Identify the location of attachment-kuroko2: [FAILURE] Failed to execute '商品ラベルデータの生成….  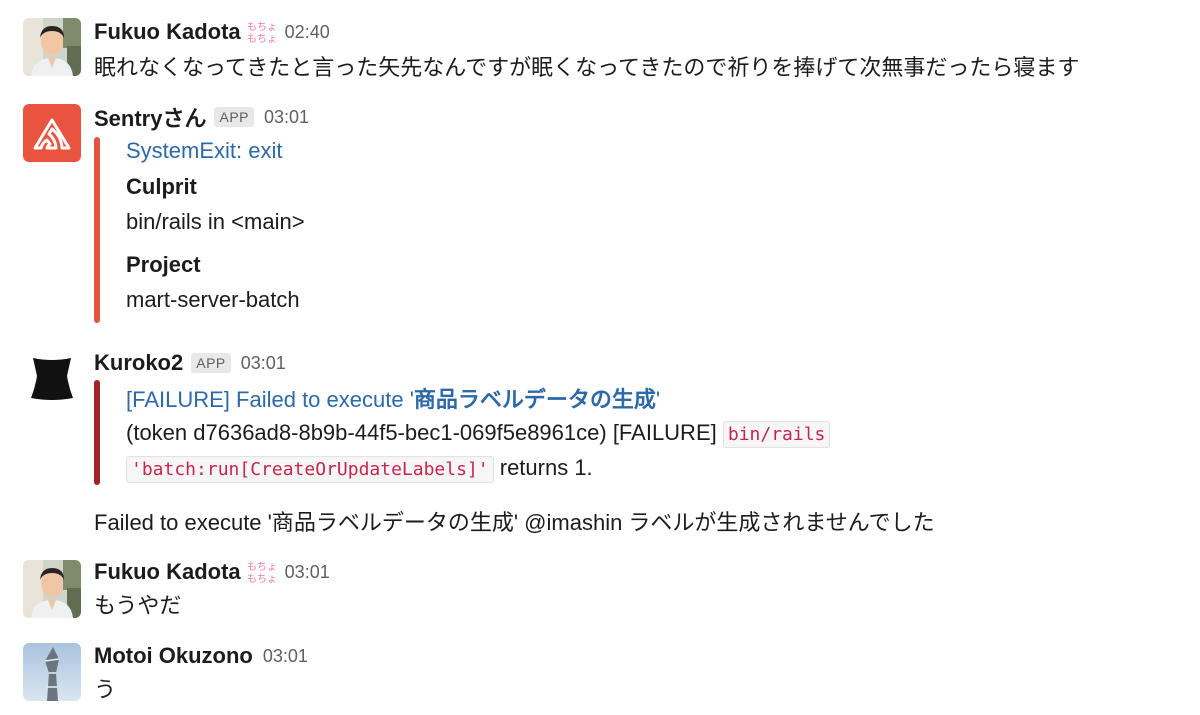
(462, 432).